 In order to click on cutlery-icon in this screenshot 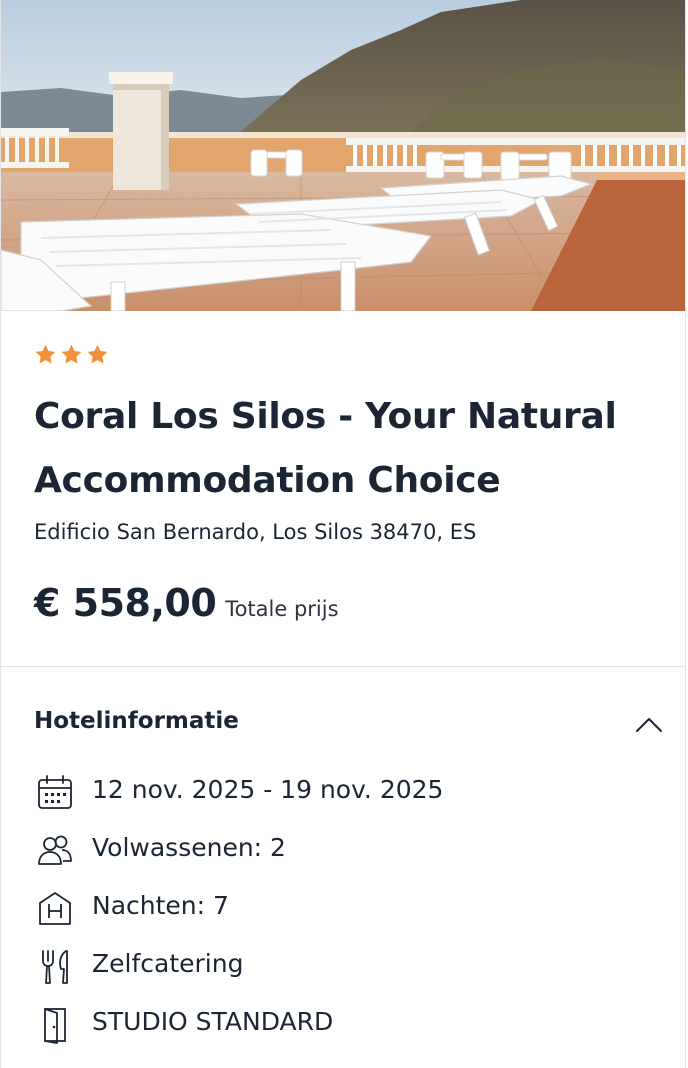, I will do `click(55, 967)`.